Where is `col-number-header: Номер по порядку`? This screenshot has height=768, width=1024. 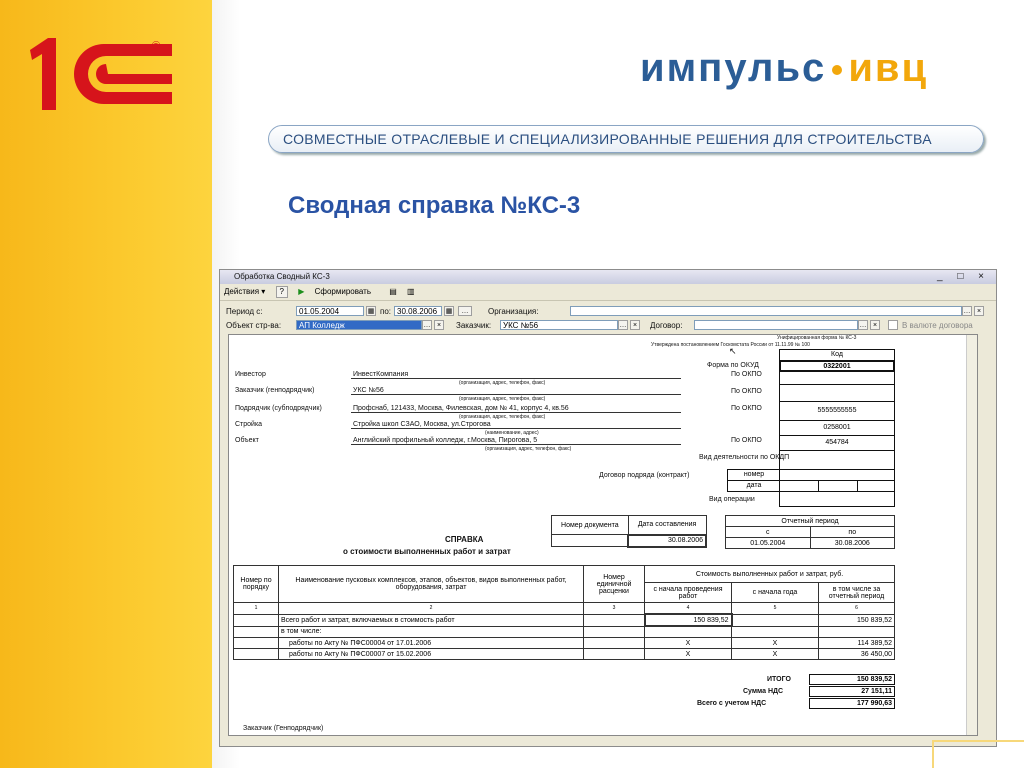
col-number-header: Номер по порядку is located at coordinates (256, 584).